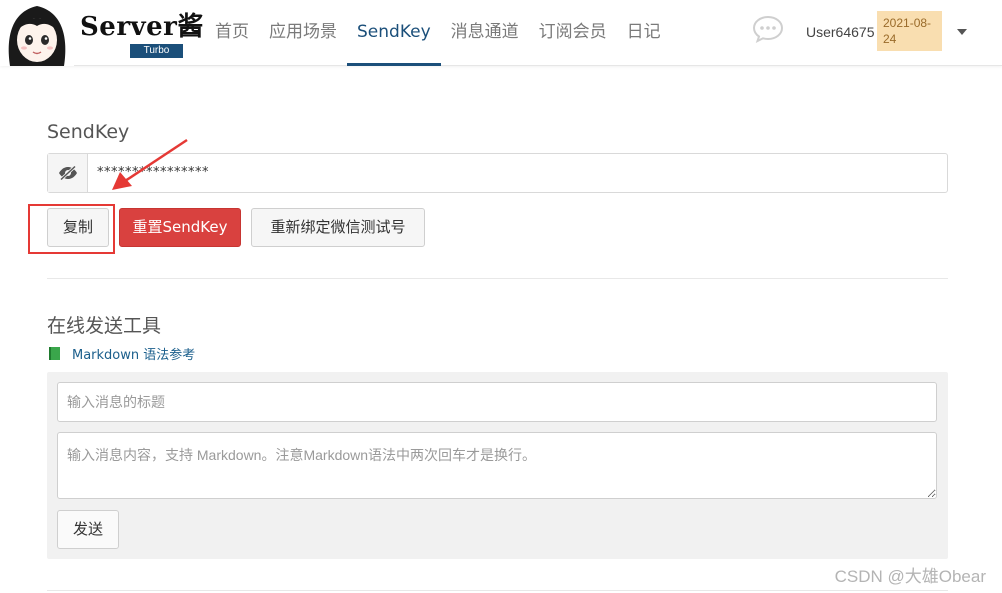 This screenshot has height=593, width=1002. I want to click on sendkey-field: ****************, so click(497, 173).